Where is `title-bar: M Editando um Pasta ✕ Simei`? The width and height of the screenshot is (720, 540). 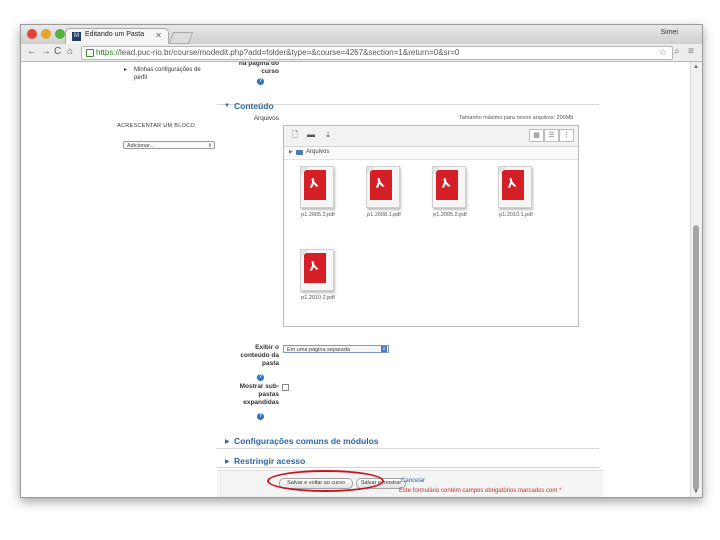
title-bar: M Editando um Pasta ✕ Simei is located at coordinates (361, 35).